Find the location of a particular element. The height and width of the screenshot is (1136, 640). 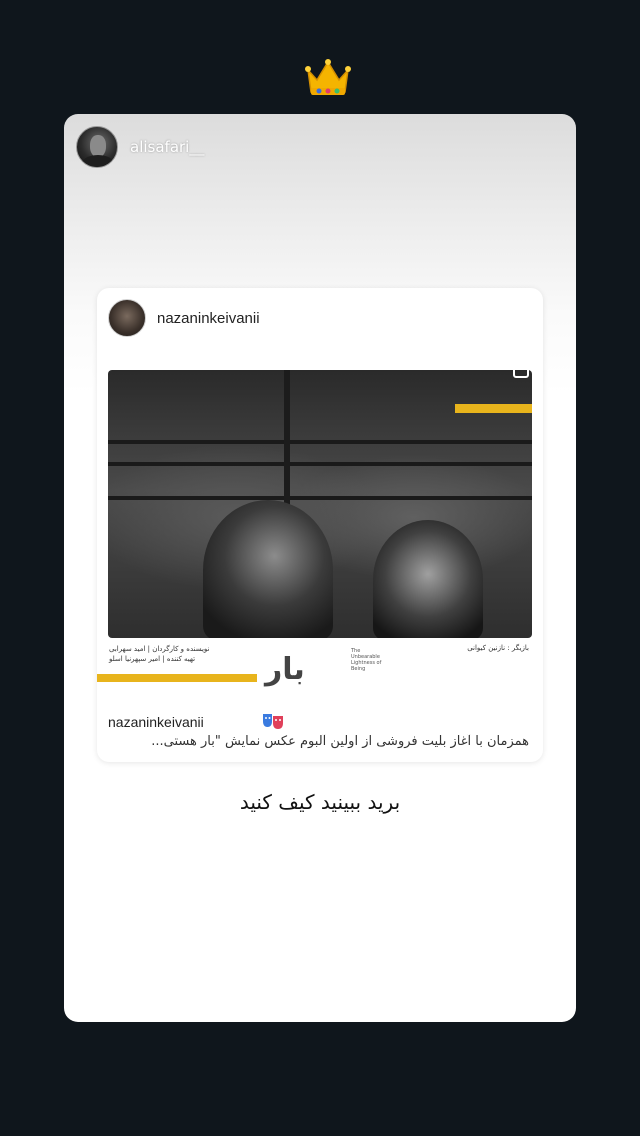

post-header: nazaninkeivanii is located at coordinates (184, 318).